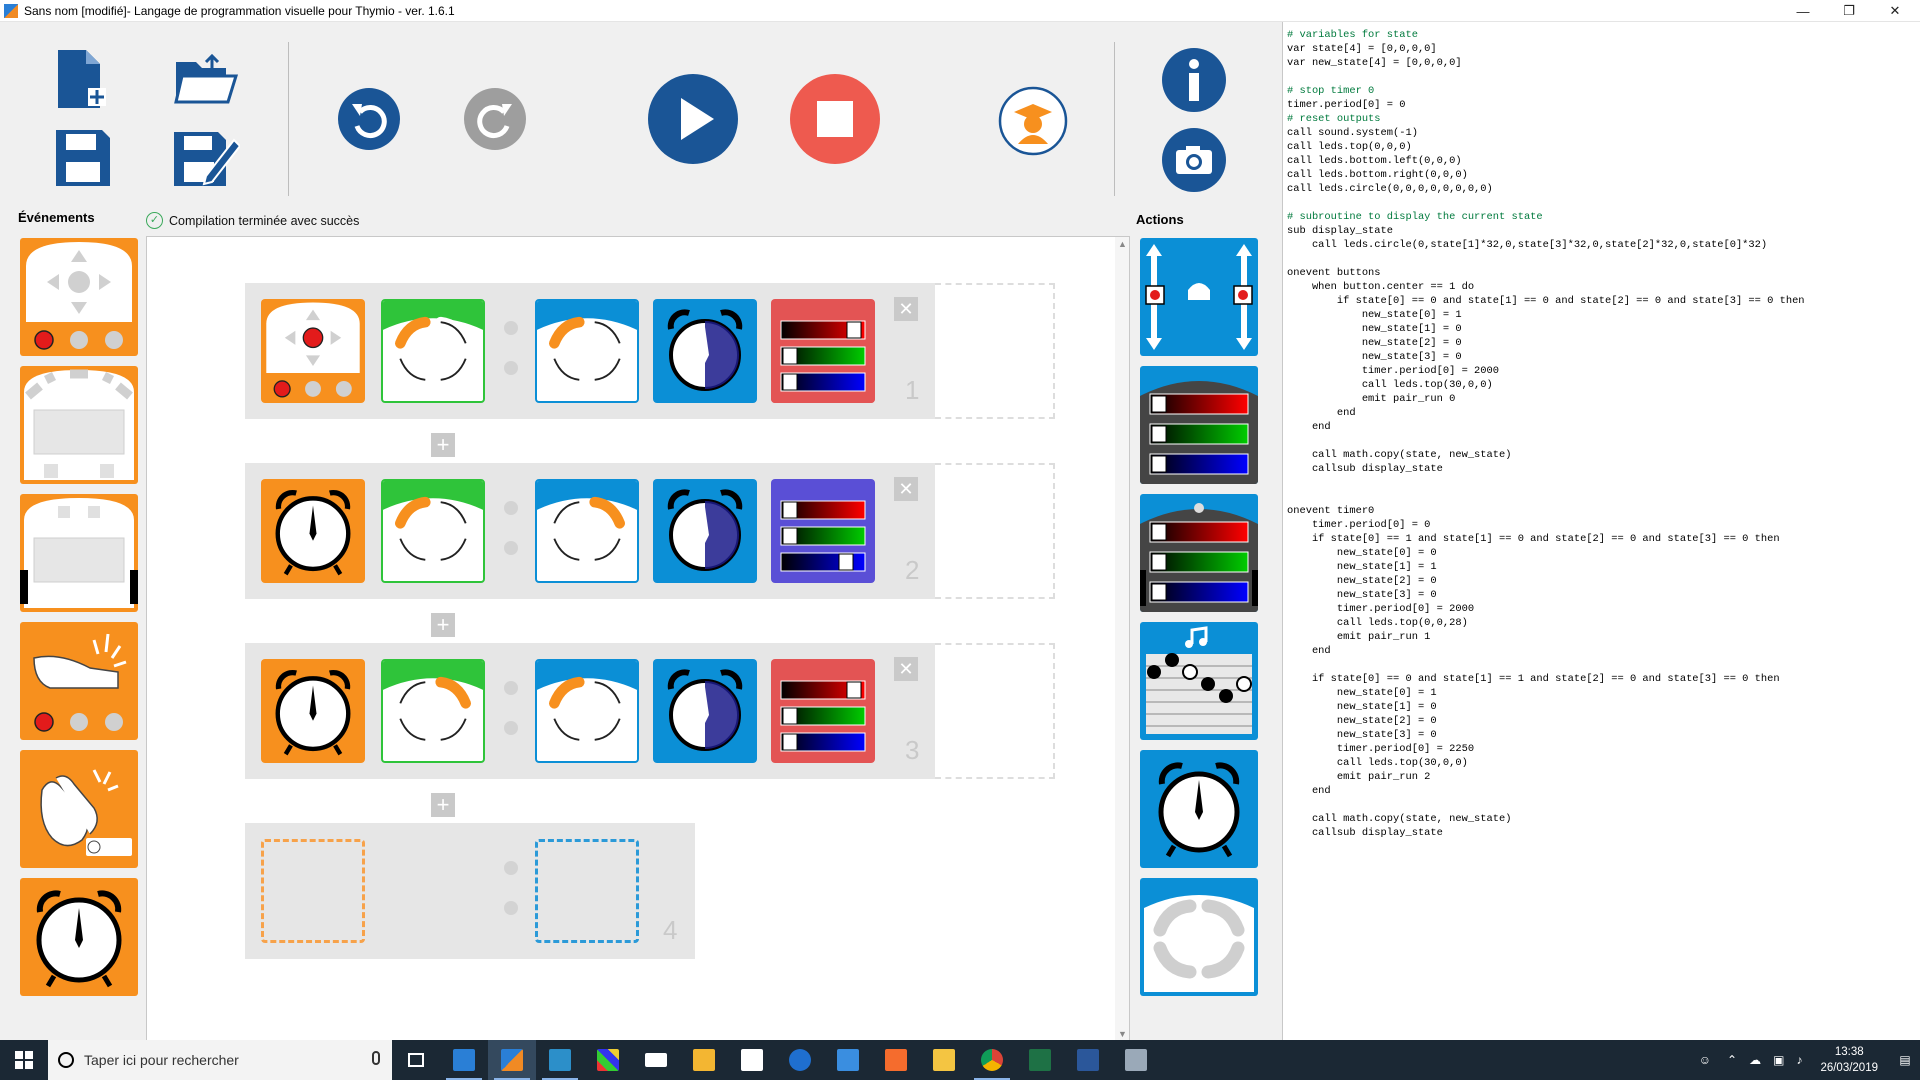 This screenshot has width=1920, height=1080. Describe the element at coordinates (1390, 189) in the screenshot. I see `code-line: call leds.circle(0,0,0,0,0,0,0,0)` at that location.